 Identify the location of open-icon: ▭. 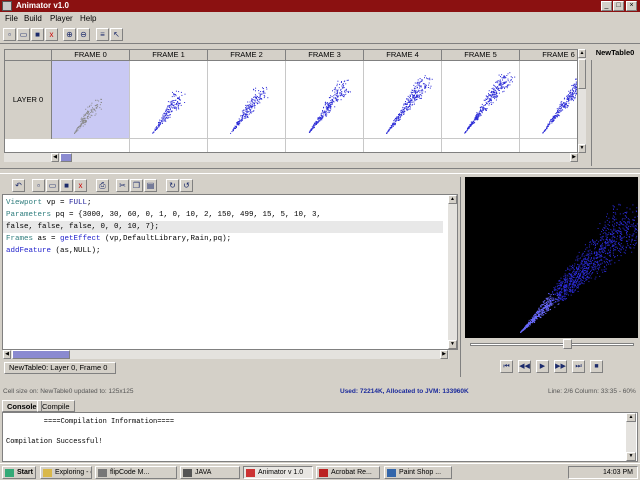
(23, 34).